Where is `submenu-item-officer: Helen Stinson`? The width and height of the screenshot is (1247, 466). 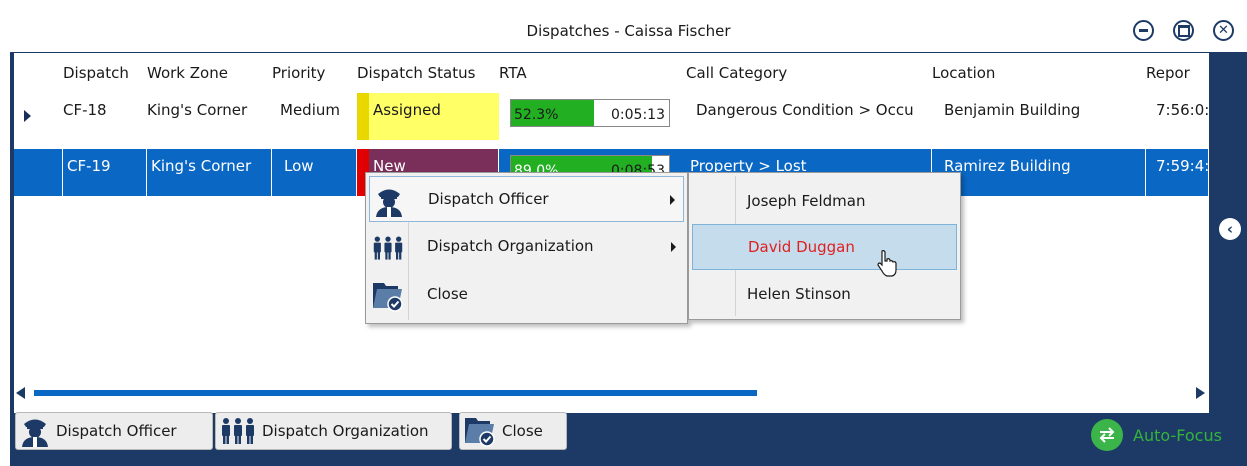
submenu-item-officer: Helen Stinson is located at coordinates (824, 295).